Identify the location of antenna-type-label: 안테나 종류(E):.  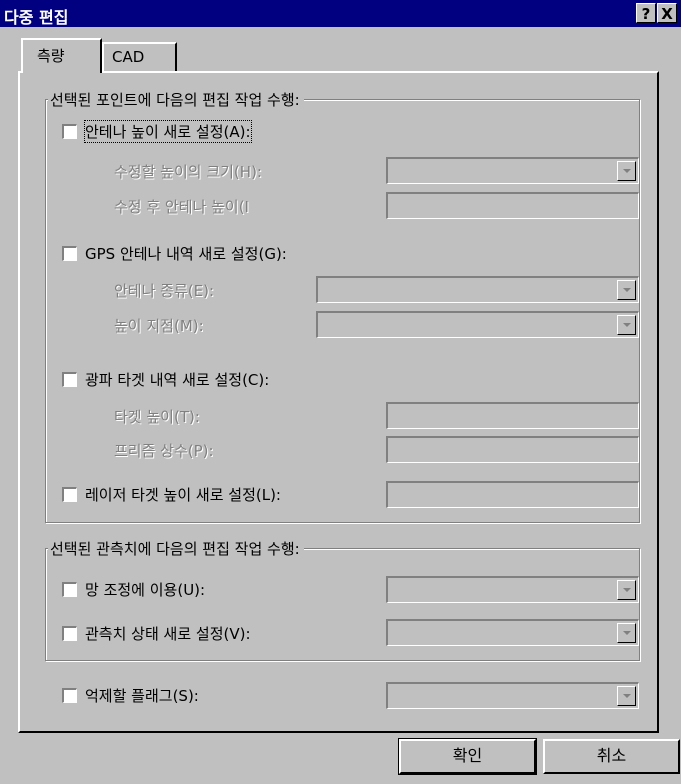
(164, 291).